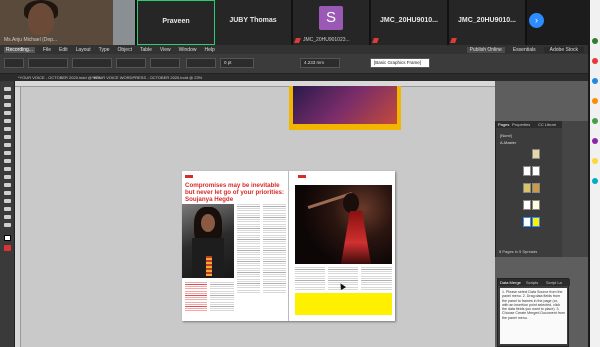 Image resolution: width=600 pixels, height=347 pixels. Describe the element at coordinates (563, 49) in the screenshot. I see `search-input: Adobe Stock` at that location.